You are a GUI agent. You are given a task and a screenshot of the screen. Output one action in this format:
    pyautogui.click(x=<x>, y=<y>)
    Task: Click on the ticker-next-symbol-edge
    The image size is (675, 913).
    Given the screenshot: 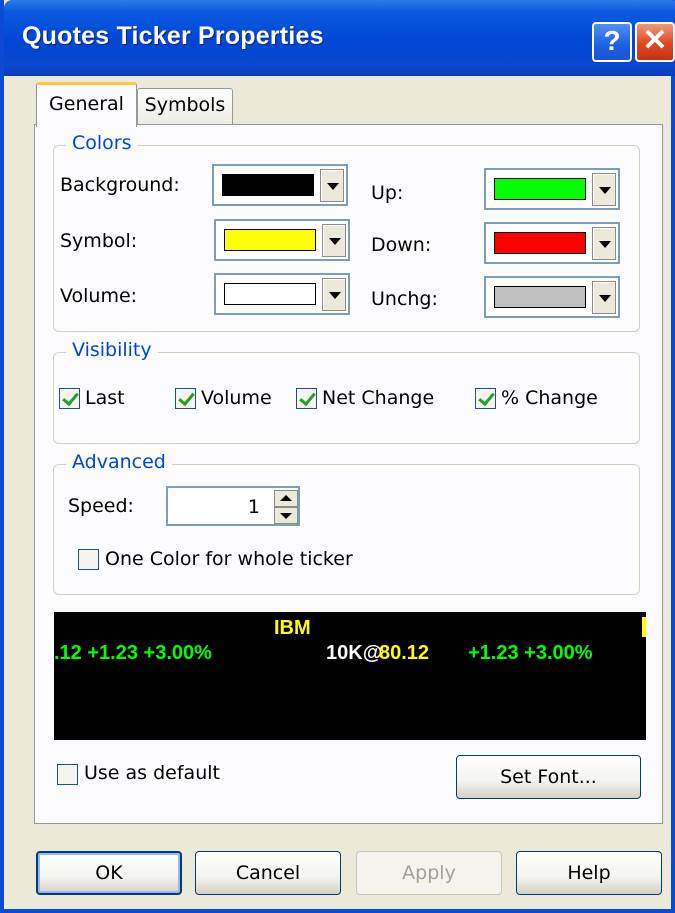 What is the action you would take?
    pyautogui.click(x=644, y=627)
    